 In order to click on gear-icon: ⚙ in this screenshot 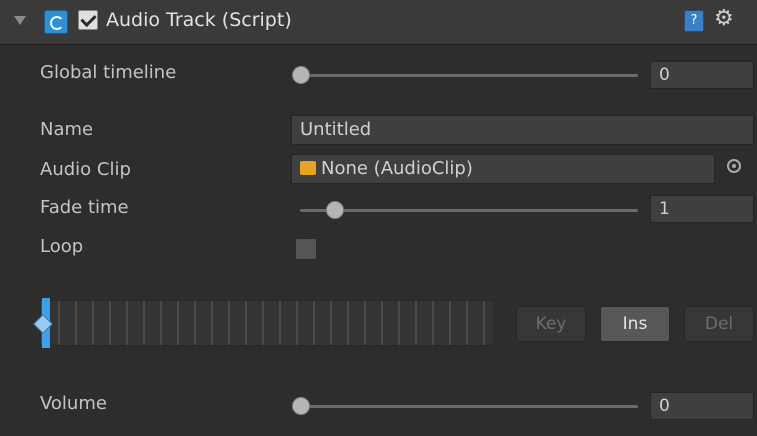, I will do `click(724, 18)`.